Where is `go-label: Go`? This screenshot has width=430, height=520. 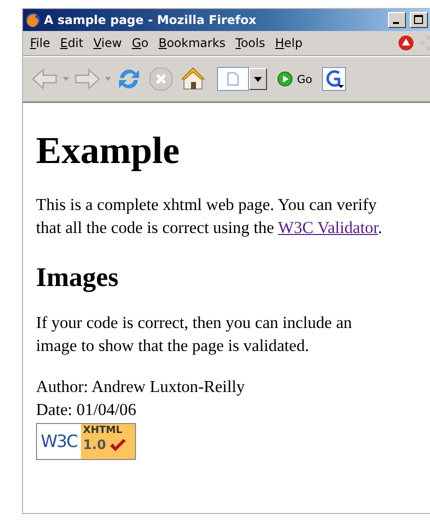
go-label: Go is located at coordinates (304, 79).